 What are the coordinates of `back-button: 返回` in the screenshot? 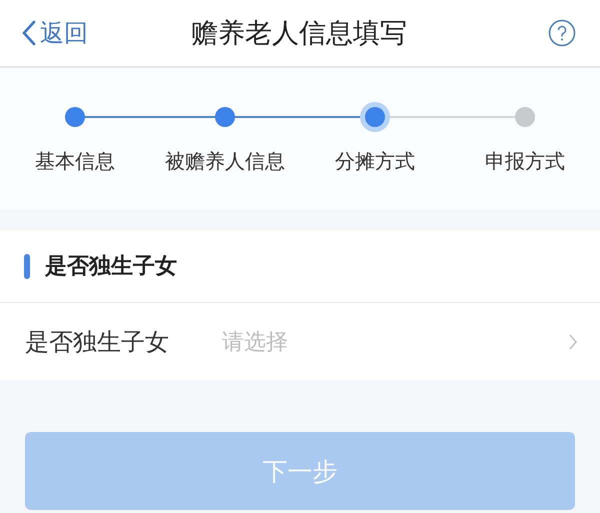 It's located at (62, 33).